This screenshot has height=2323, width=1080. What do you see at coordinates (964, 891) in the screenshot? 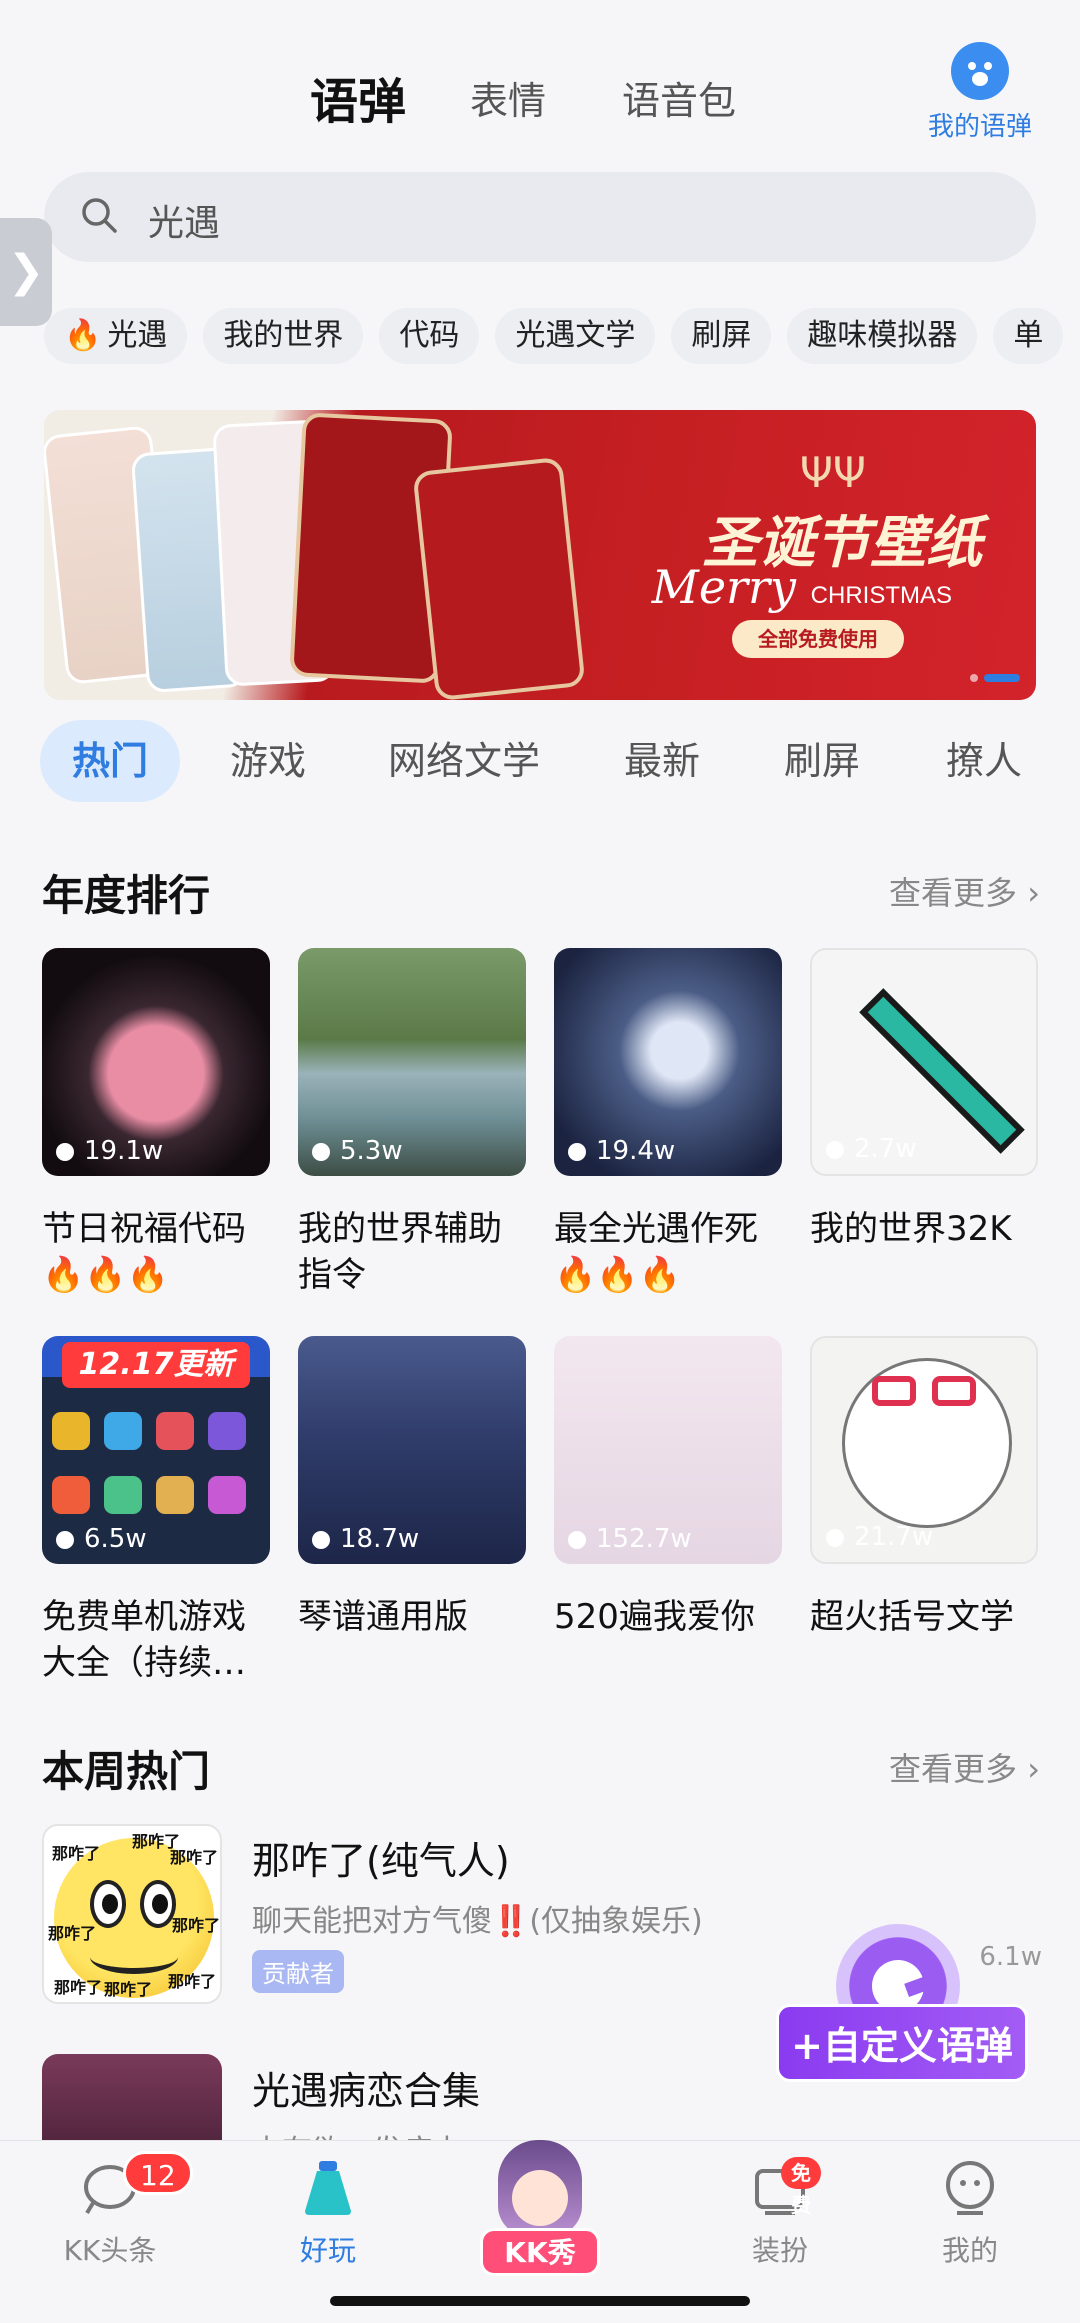
I see `annual-more-link: 查看更多 ›` at bounding box center [964, 891].